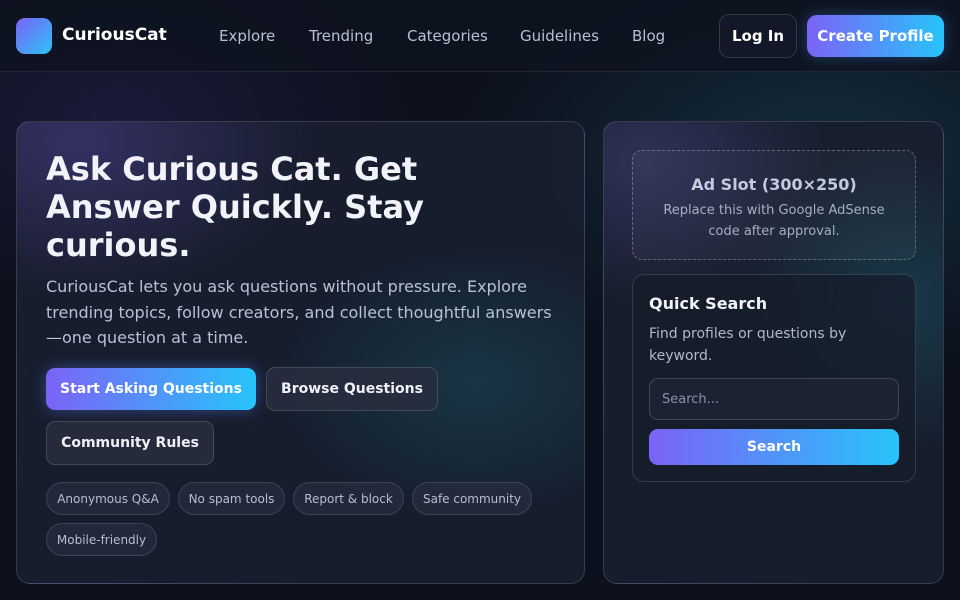  What do you see at coordinates (472, 498) in the screenshot?
I see `feature-chip-safe-community: Safe community` at bounding box center [472, 498].